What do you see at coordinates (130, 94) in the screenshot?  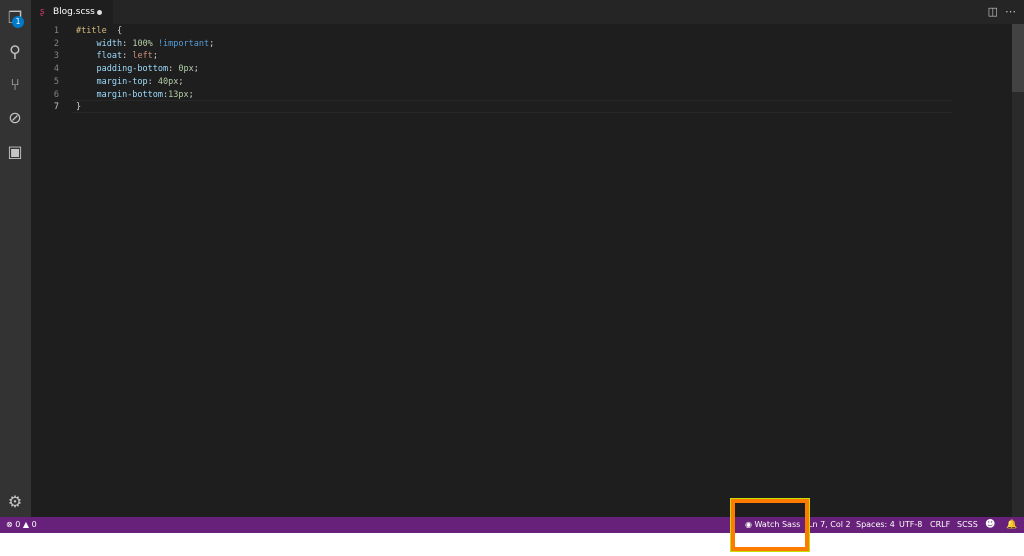 I see `code-token: margin-bottom` at bounding box center [130, 94].